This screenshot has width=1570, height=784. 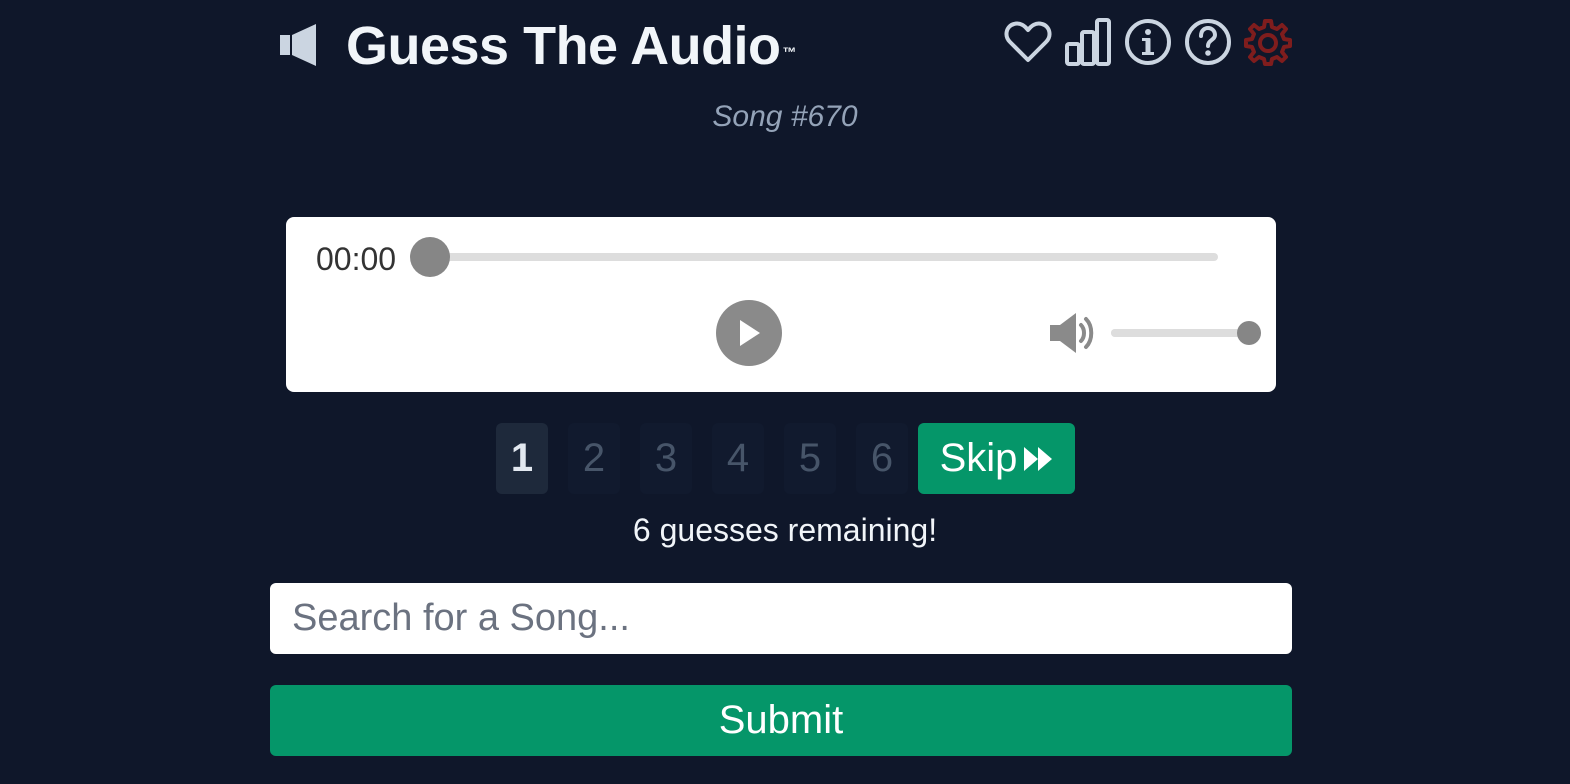 What do you see at coordinates (810, 458) in the screenshot?
I see `guess-step-5: 5` at bounding box center [810, 458].